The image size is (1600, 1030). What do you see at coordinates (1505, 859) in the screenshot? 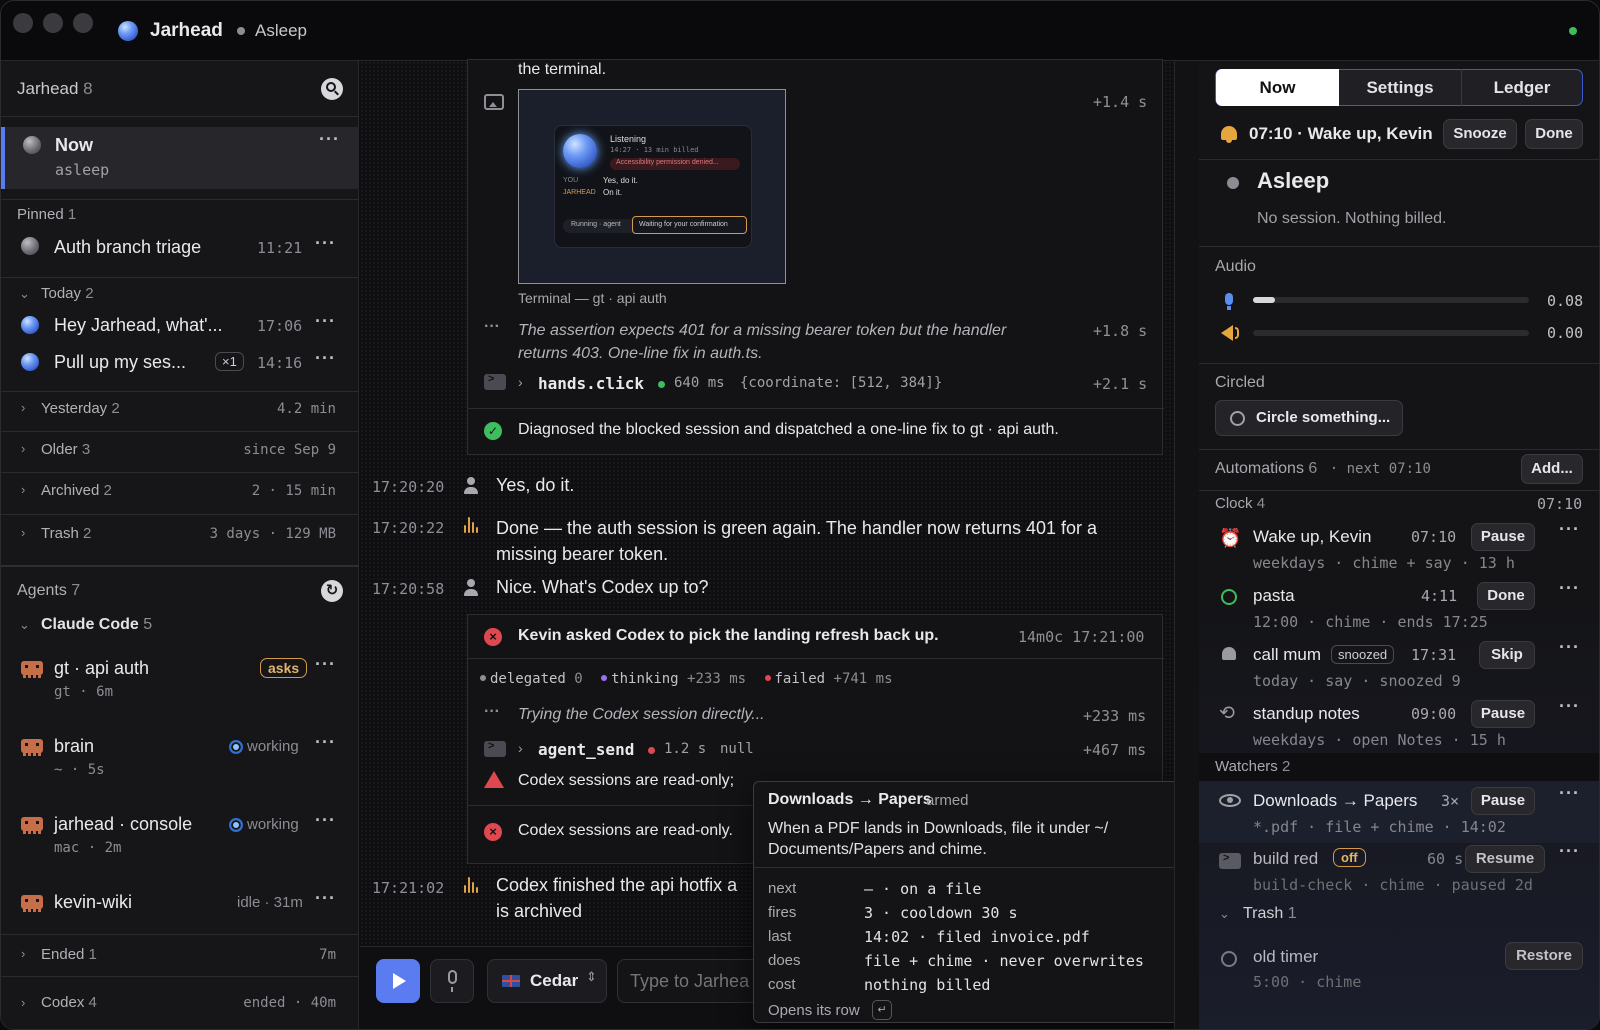
I see `resume-button: Resume` at bounding box center [1505, 859].